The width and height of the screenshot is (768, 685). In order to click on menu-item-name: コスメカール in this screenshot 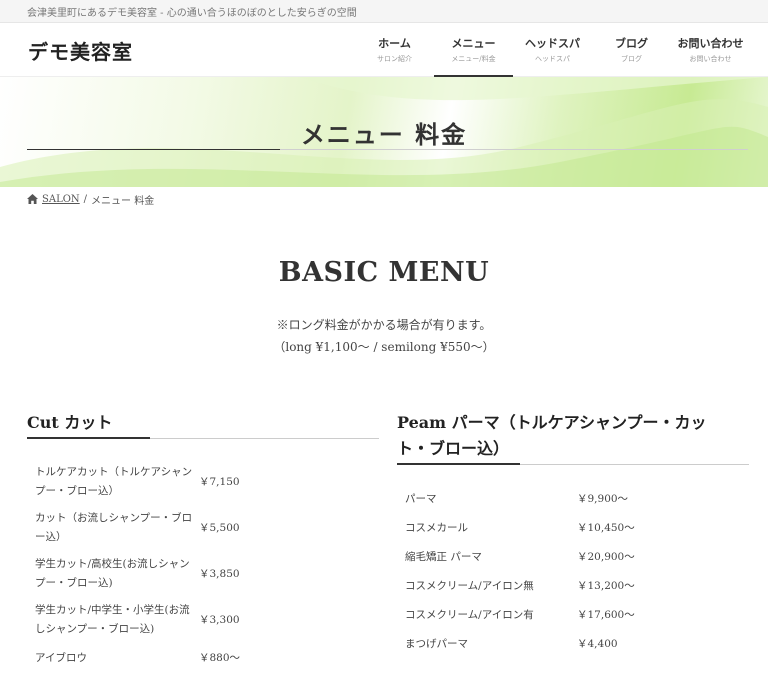, I will do `click(436, 528)`.